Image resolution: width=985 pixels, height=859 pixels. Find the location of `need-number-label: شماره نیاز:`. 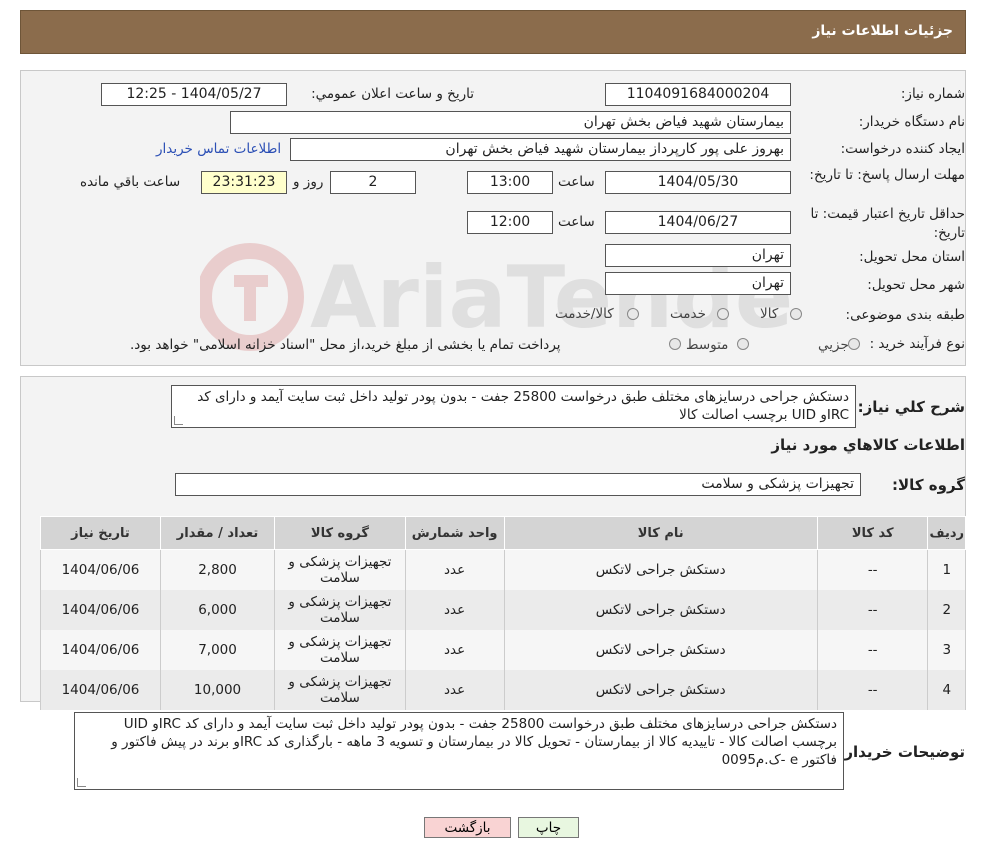

need-number-label: شماره نیاز: is located at coordinates (932, 94).